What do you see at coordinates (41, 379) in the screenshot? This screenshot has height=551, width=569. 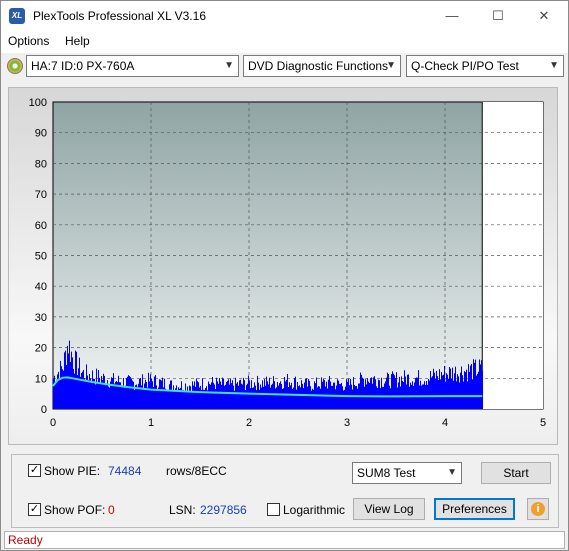 I see `y-tick-label: 10` at bounding box center [41, 379].